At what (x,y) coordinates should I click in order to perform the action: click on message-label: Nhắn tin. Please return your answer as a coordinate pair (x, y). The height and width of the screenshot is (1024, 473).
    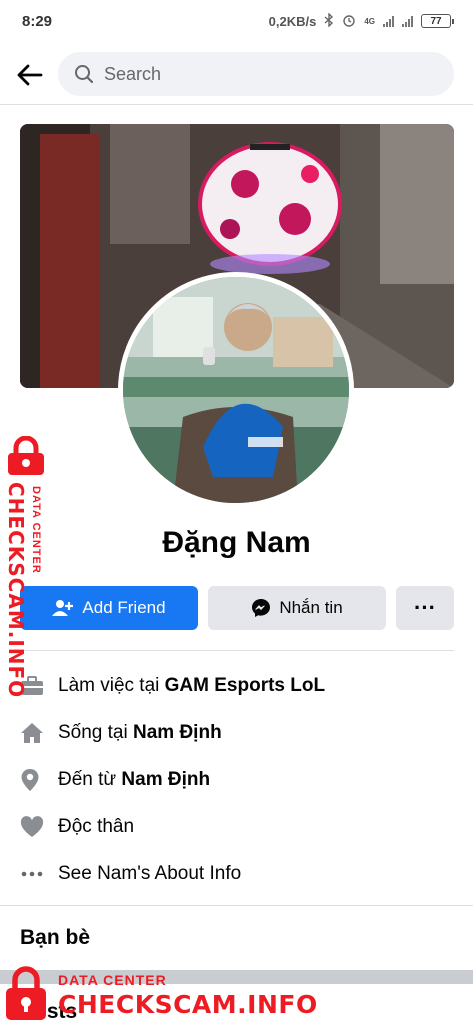
    Looking at the image, I should click on (311, 607).